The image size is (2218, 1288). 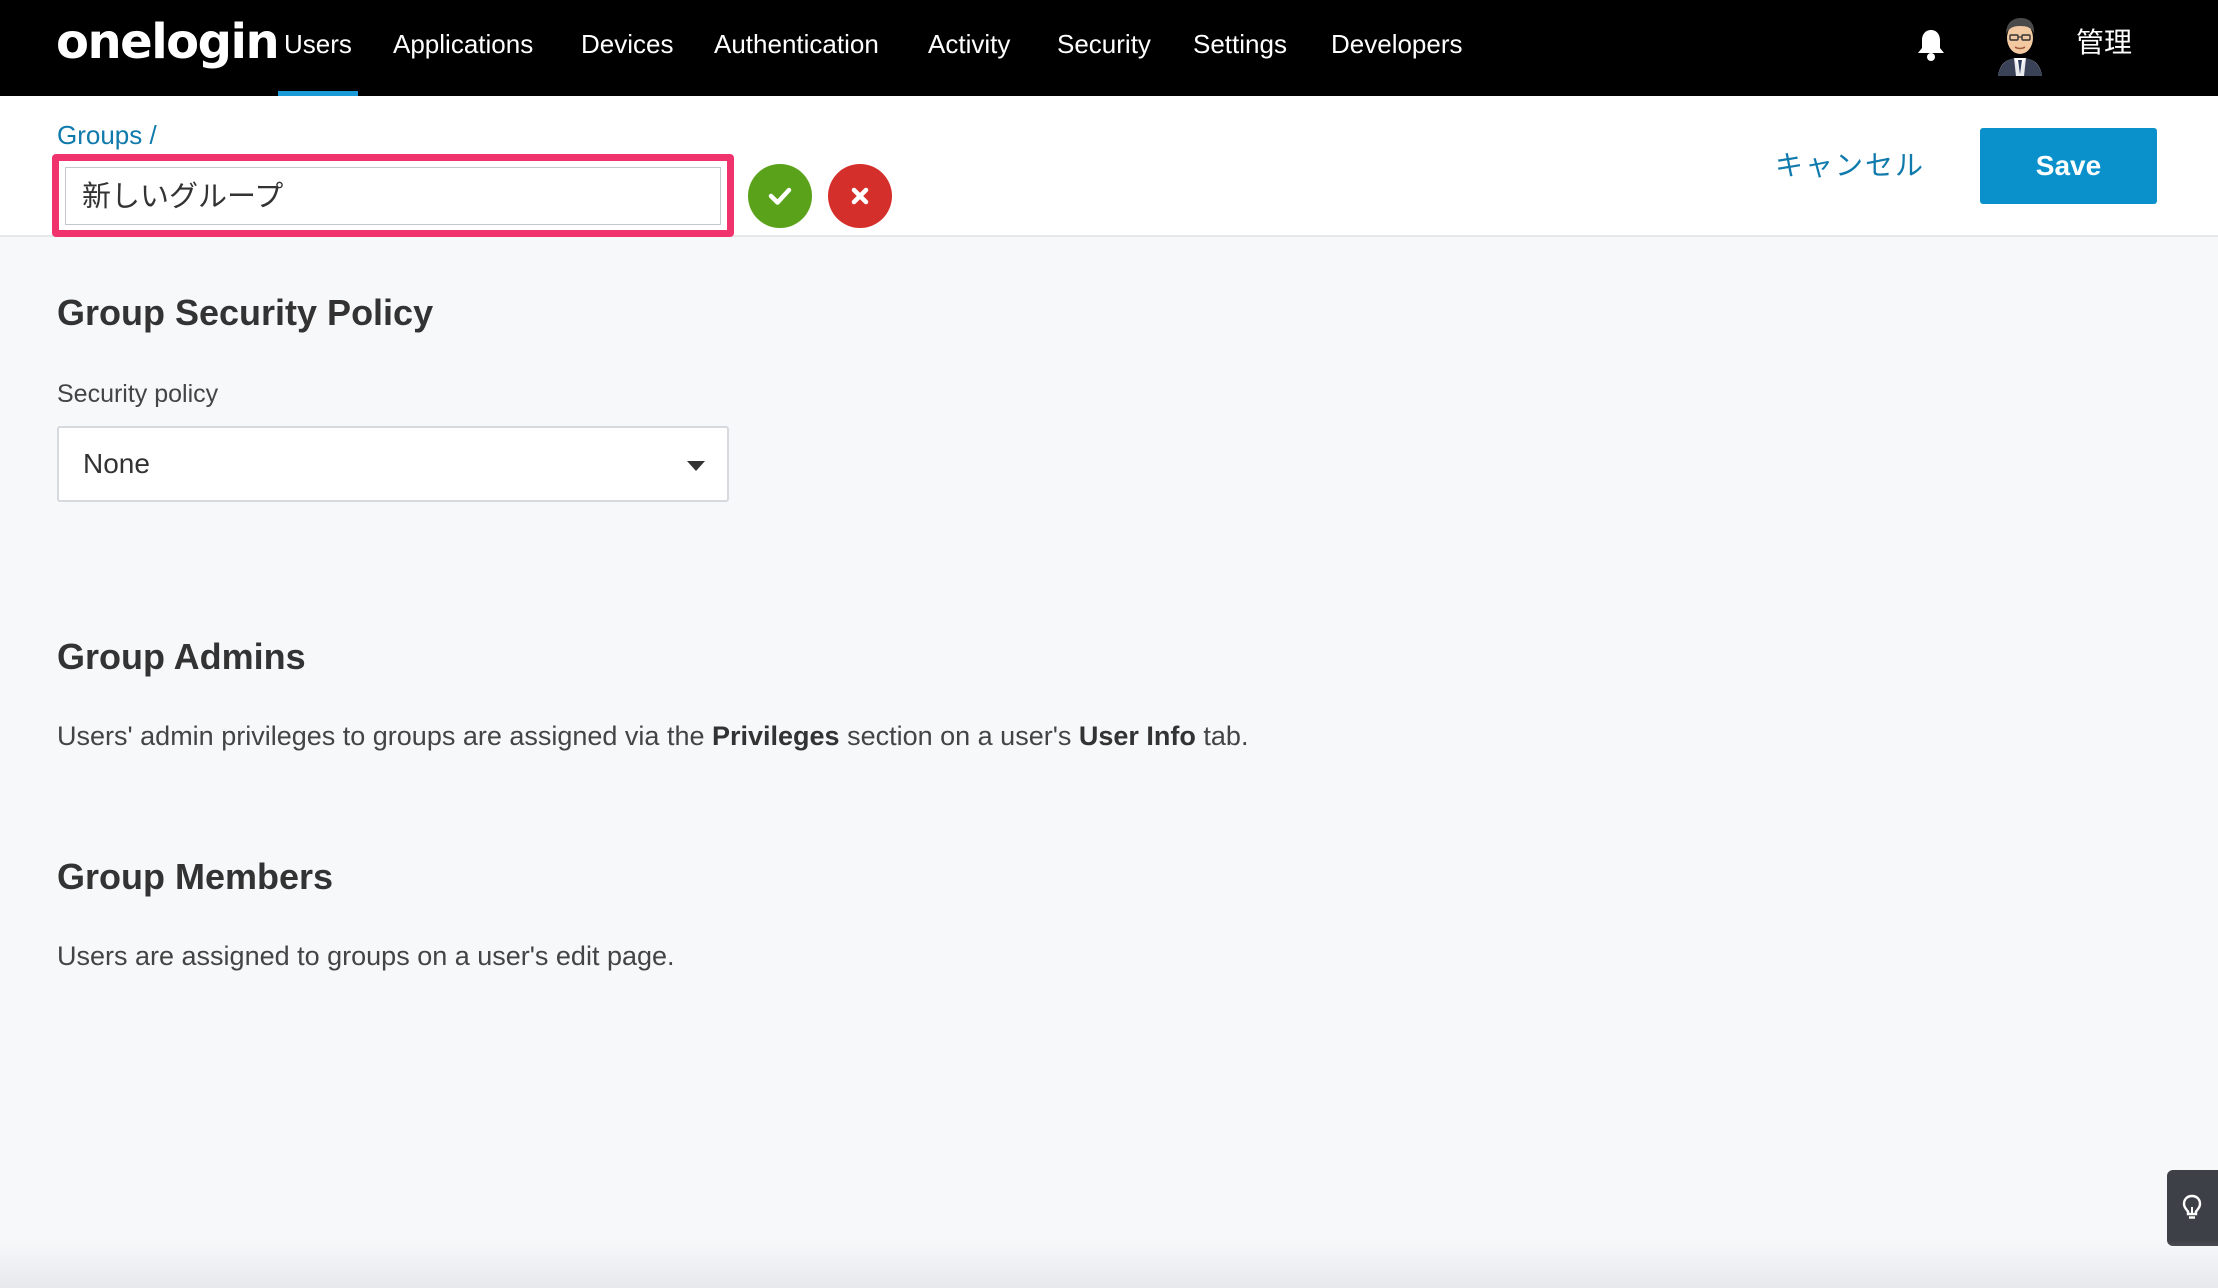 I want to click on nav-authentication: Authentication, so click(x=796, y=48).